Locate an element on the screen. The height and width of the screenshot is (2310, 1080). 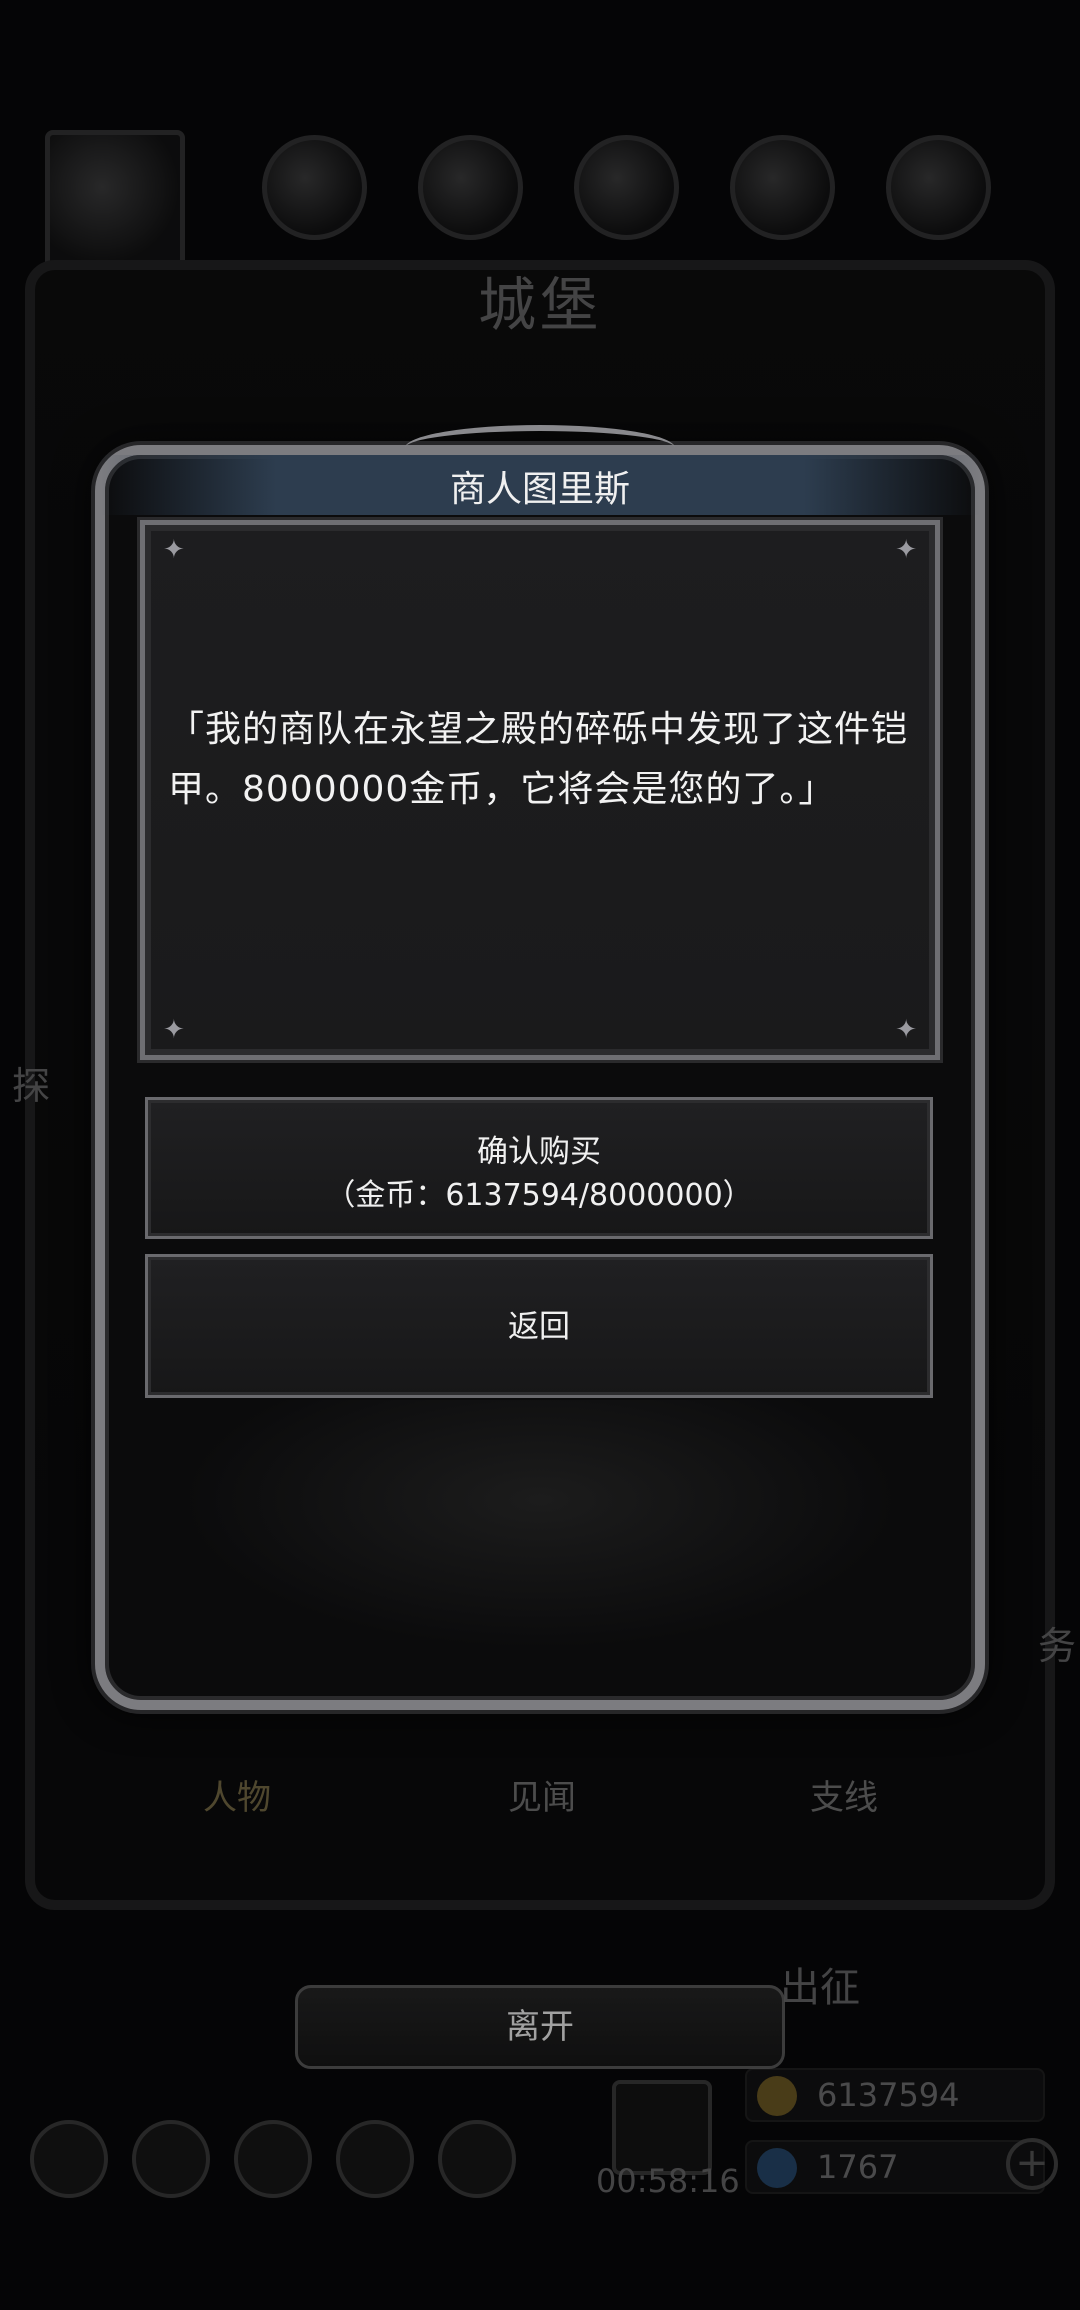
gold-amount: 6137594 is located at coordinates (888, 2095).